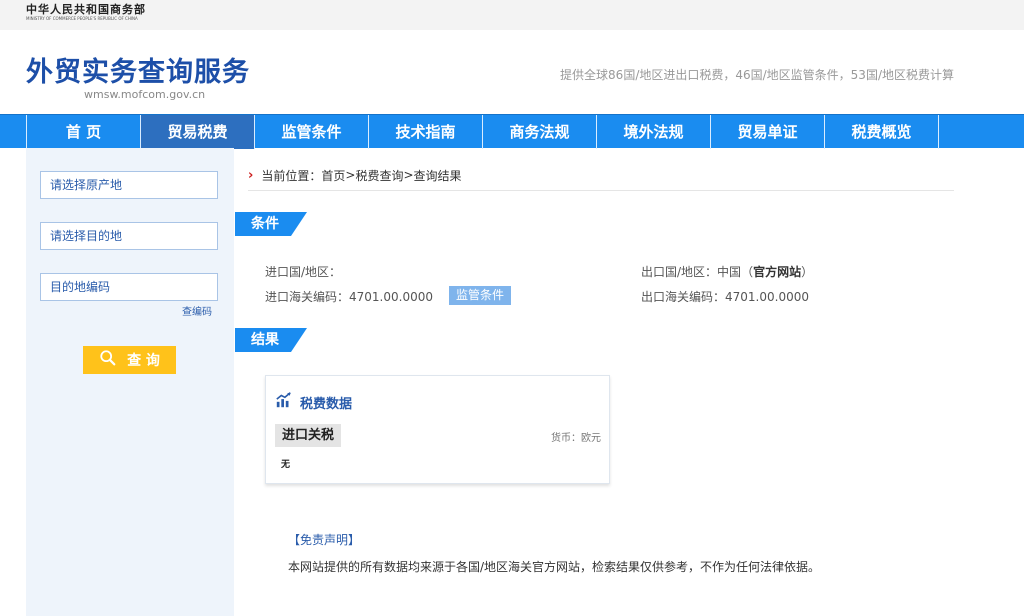 This screenshot has height=616, width=1024. Describe the element at coordinates (576, 438) in the screenshot. I see `currency-label: 货币：欧元` at that location.